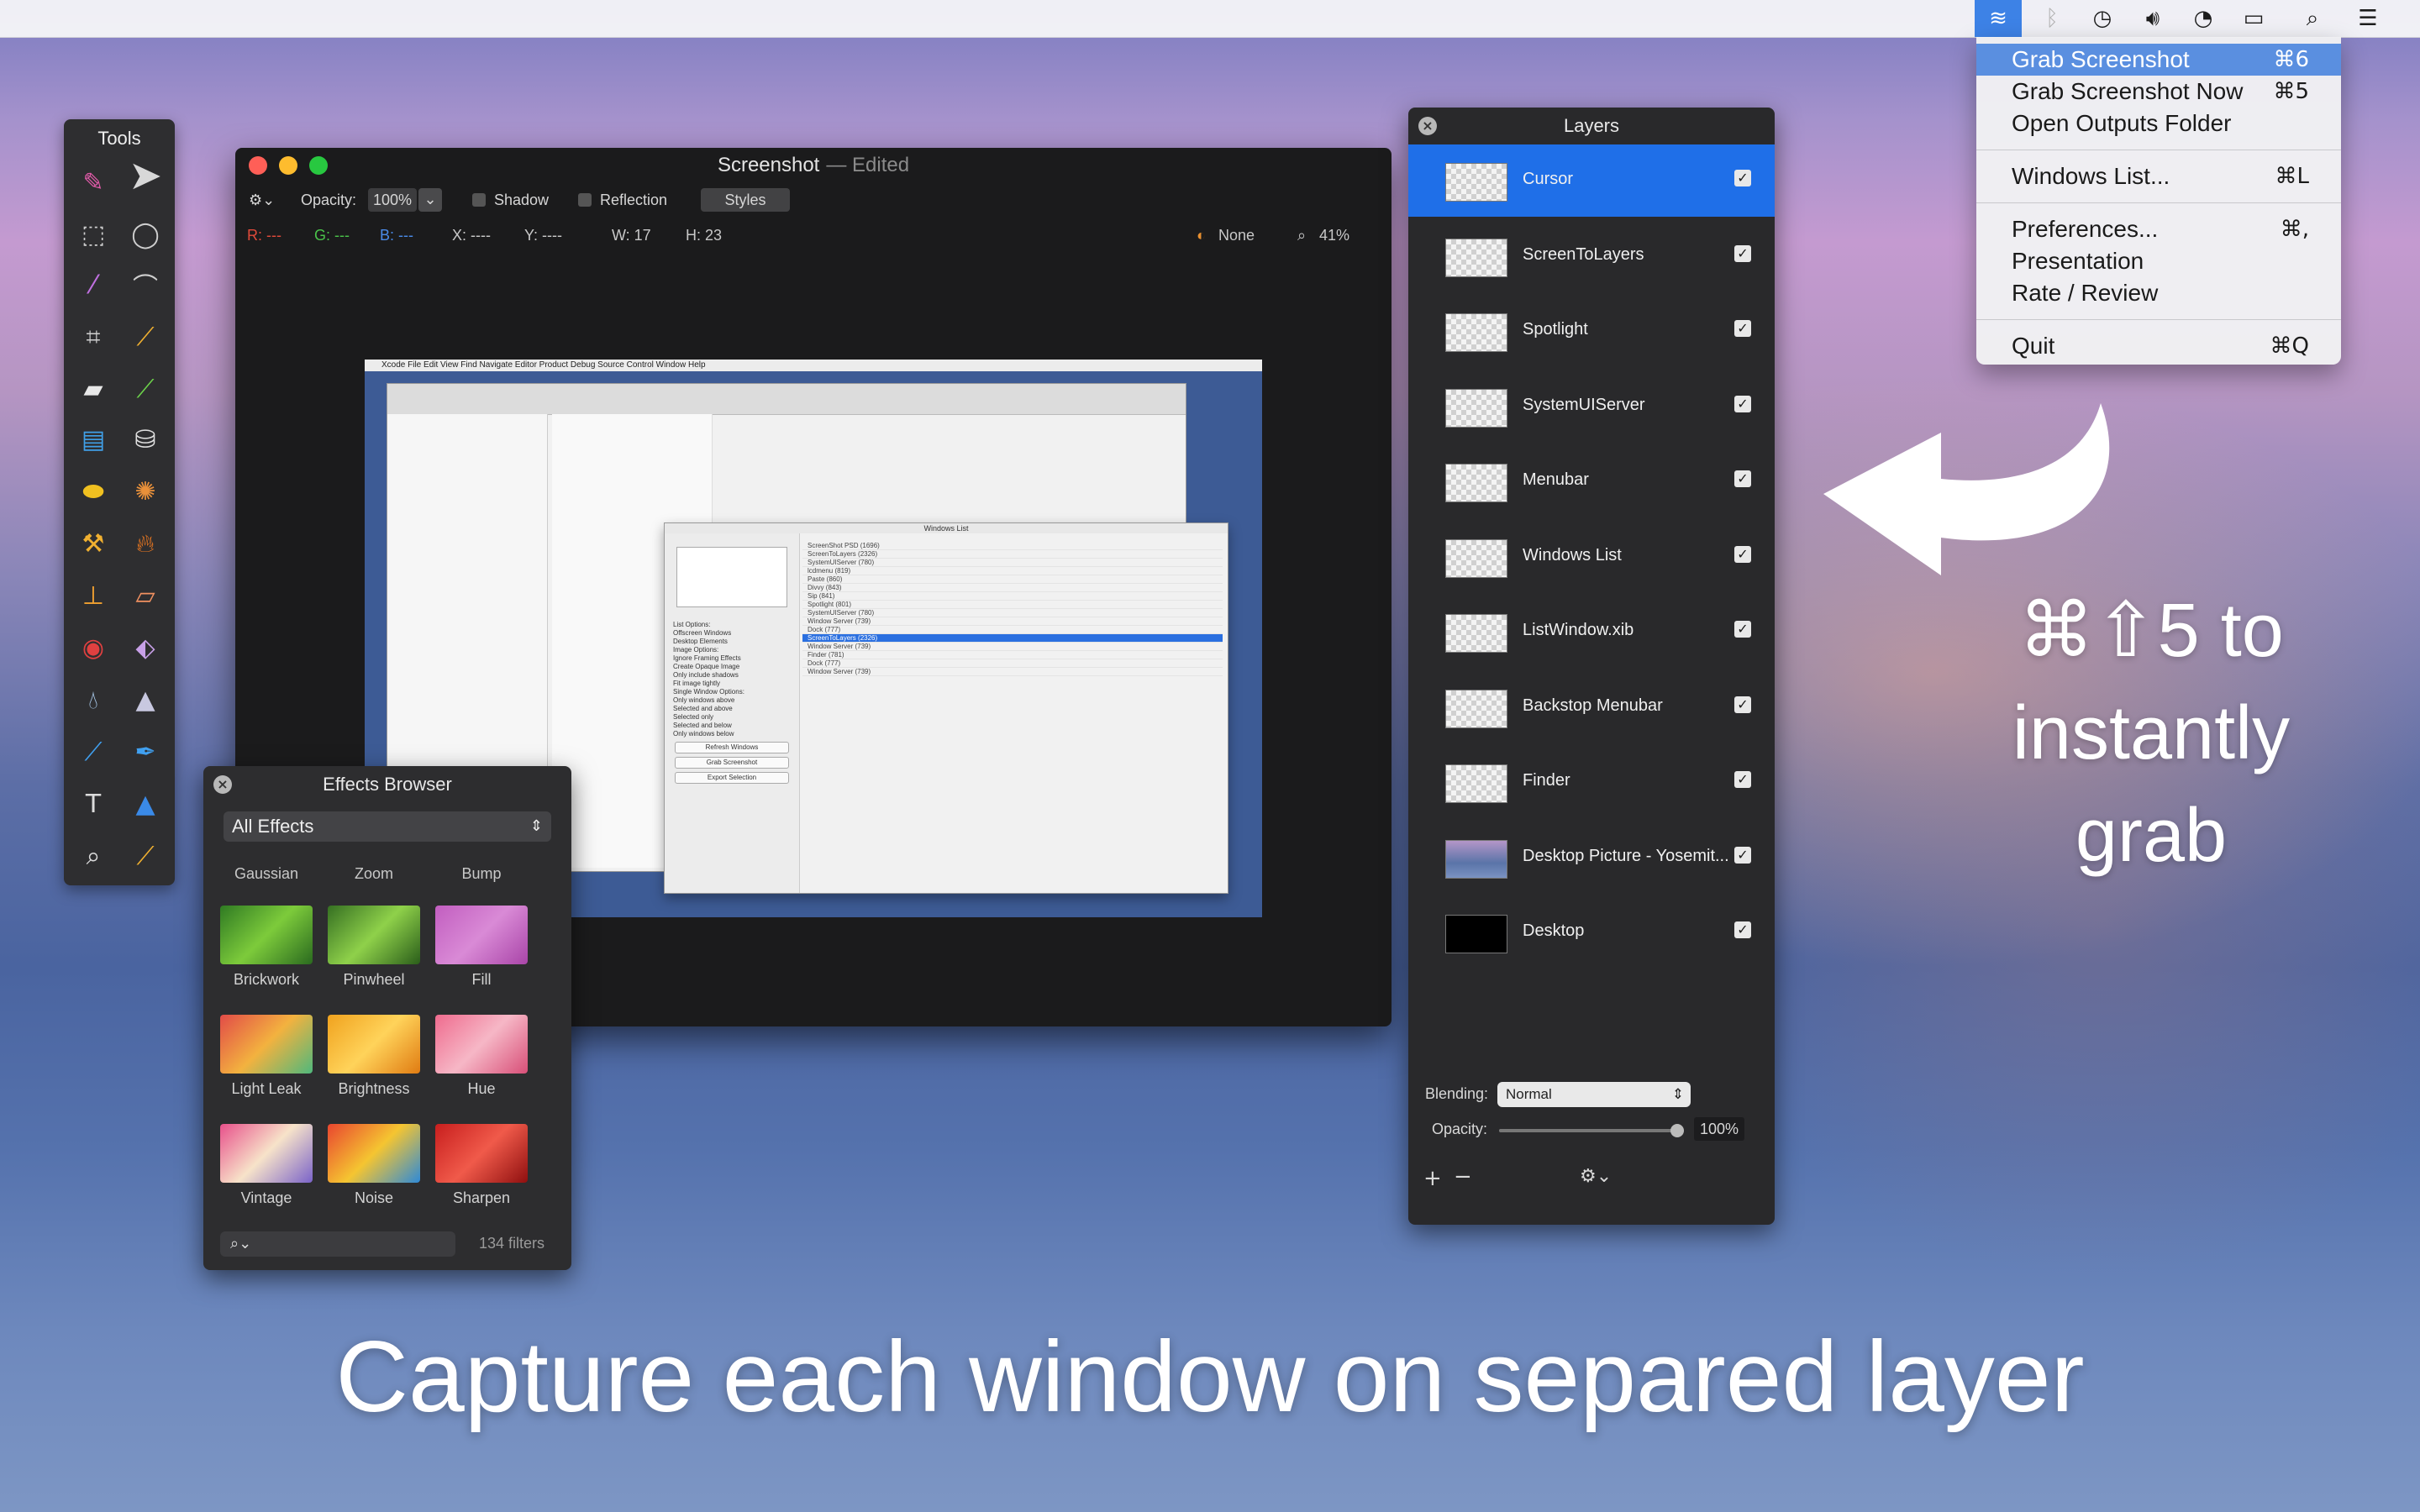 This screenshot has height=1512, width=2420. What do you see at coordinates (430, 200) in the screenshot?
I see `chevron-down-icon: ⌄` at bounding box center [430, 200].